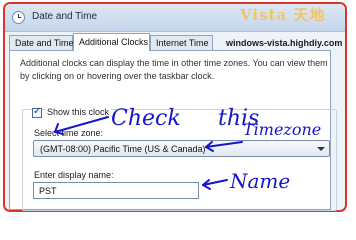 This screenshot has width=356, height=240. I want to click on tab-additional-clocks: Additional Clocks, so click(111, 42).